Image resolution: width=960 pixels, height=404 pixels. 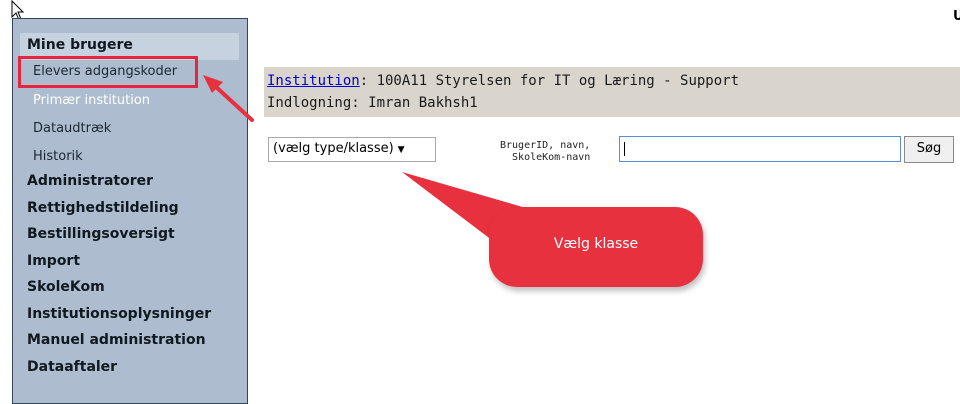 What do you see at coordinates (596, 244) in the screenshot?
I see `callout-text: Vælg klasse` at bounding box center [596, 244].